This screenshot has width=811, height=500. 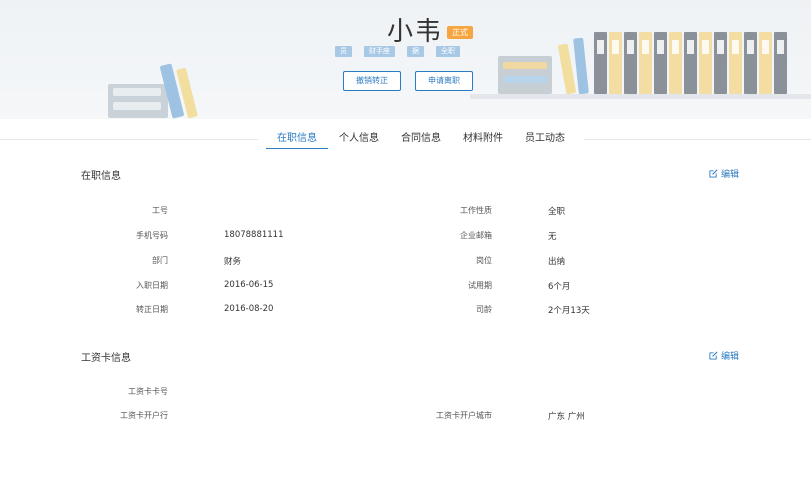 I want to click on job-edit-button: 编辑, so click(x=724, y=173).